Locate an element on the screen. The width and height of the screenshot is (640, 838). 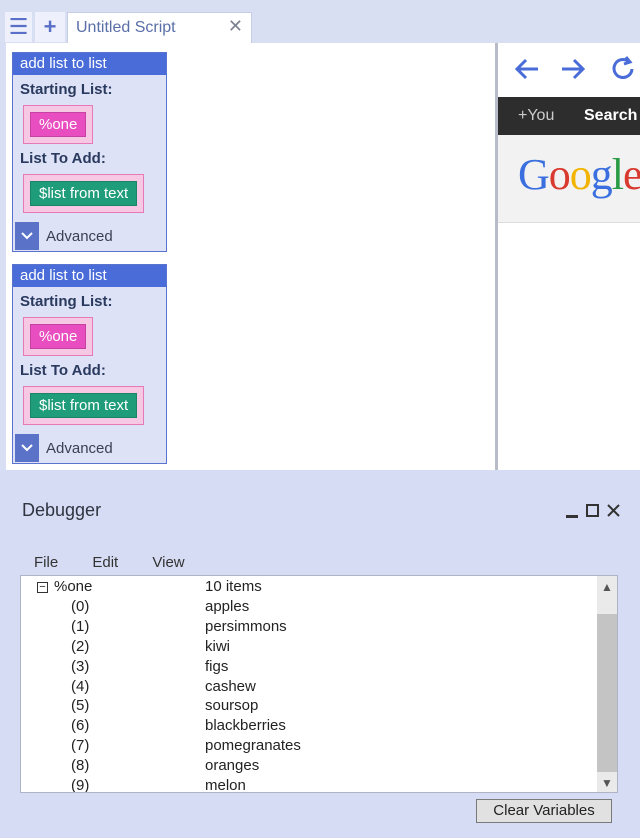
item-value: cashew is located at coordinates (230, 686).